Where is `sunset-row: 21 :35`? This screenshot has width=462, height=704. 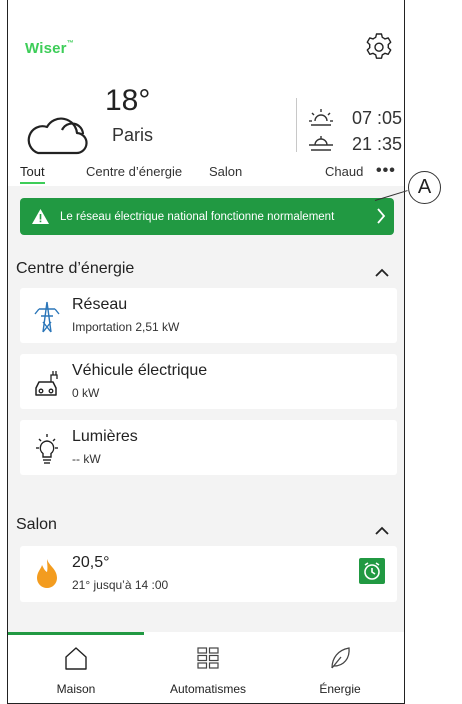 sunset-row: 21 :35 is located at coordinates (355, 144).